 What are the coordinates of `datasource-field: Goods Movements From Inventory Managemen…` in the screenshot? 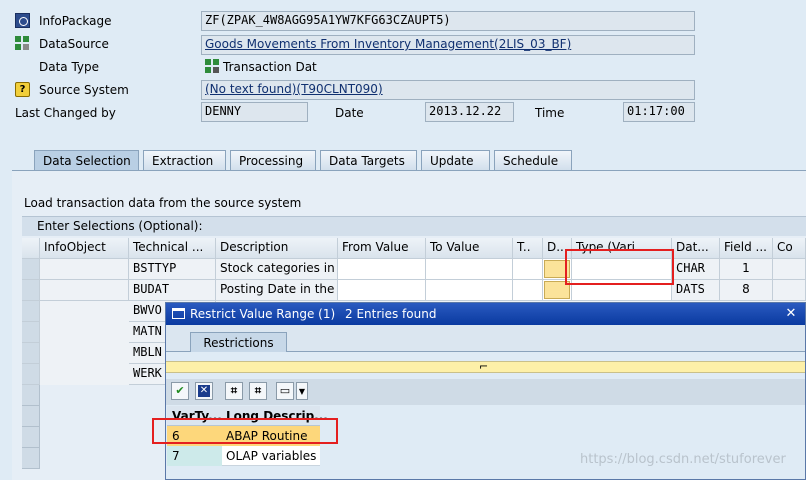 It's located at (448, 45).